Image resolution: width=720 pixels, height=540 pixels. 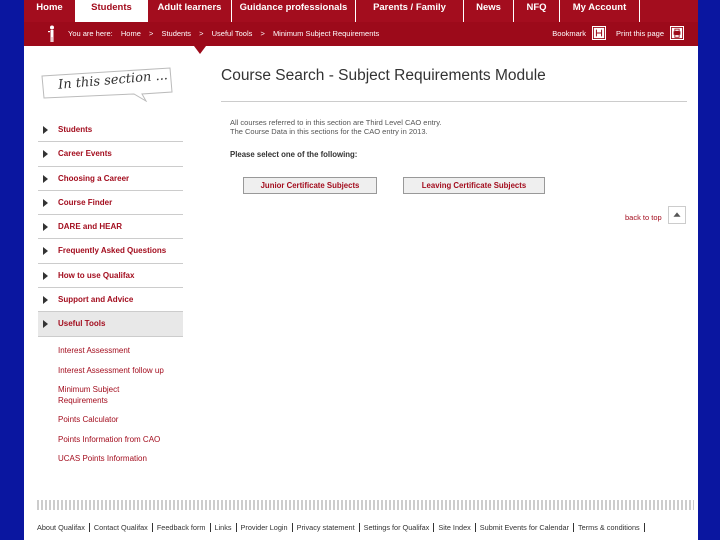 I want to click on footer-link-contact: Contact Qualifax, so click(x=121, y=527).